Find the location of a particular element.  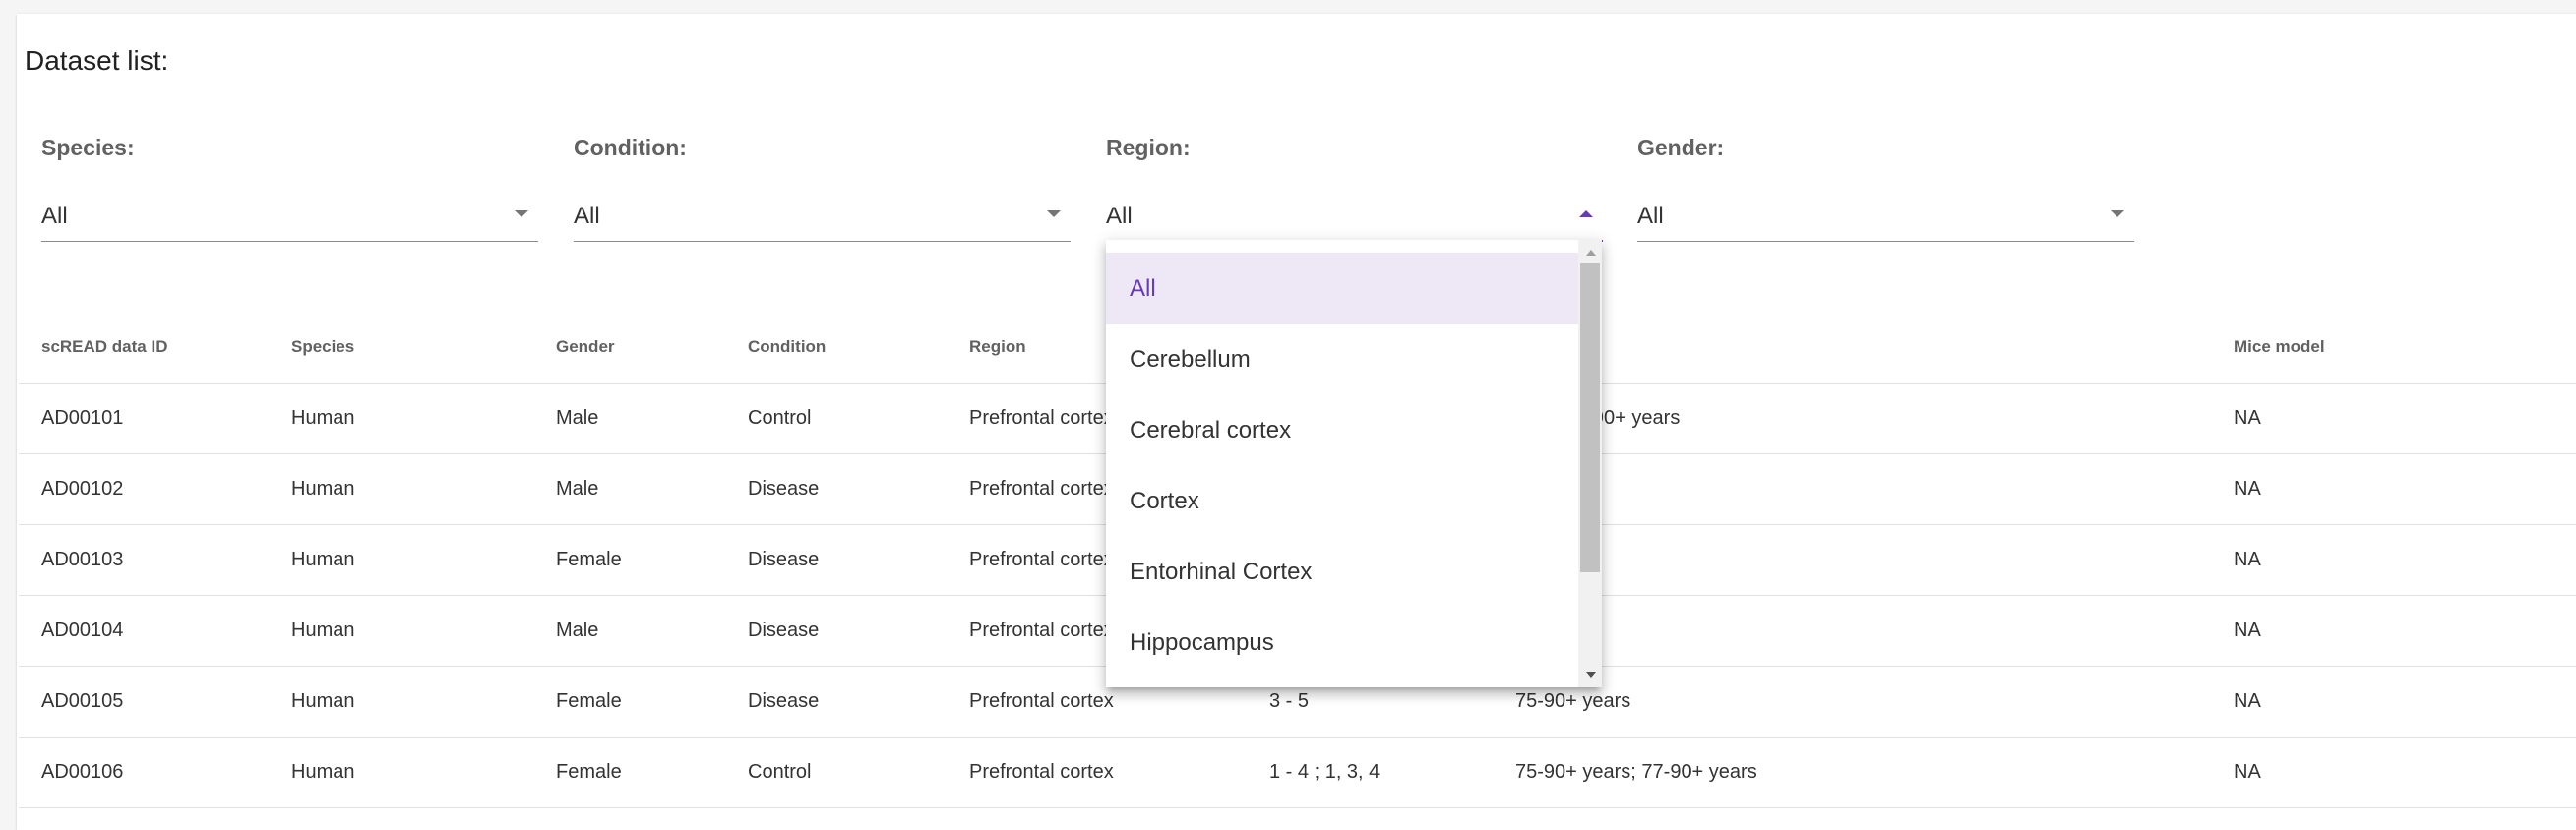

species-filter-label: Species: is located at coordinates (88, 148).